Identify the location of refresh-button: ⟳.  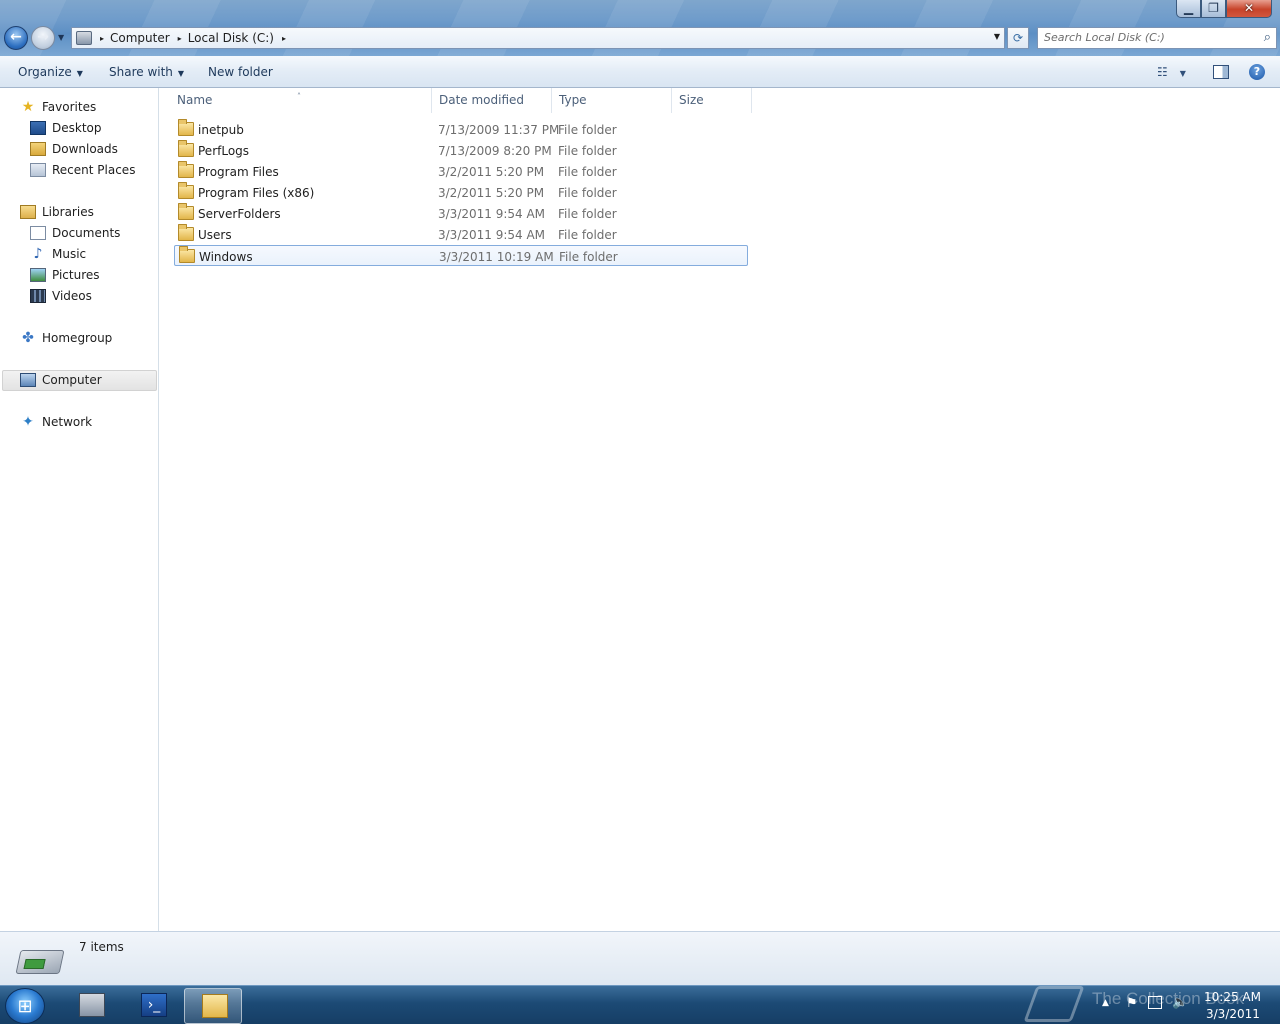
(1018, 38).